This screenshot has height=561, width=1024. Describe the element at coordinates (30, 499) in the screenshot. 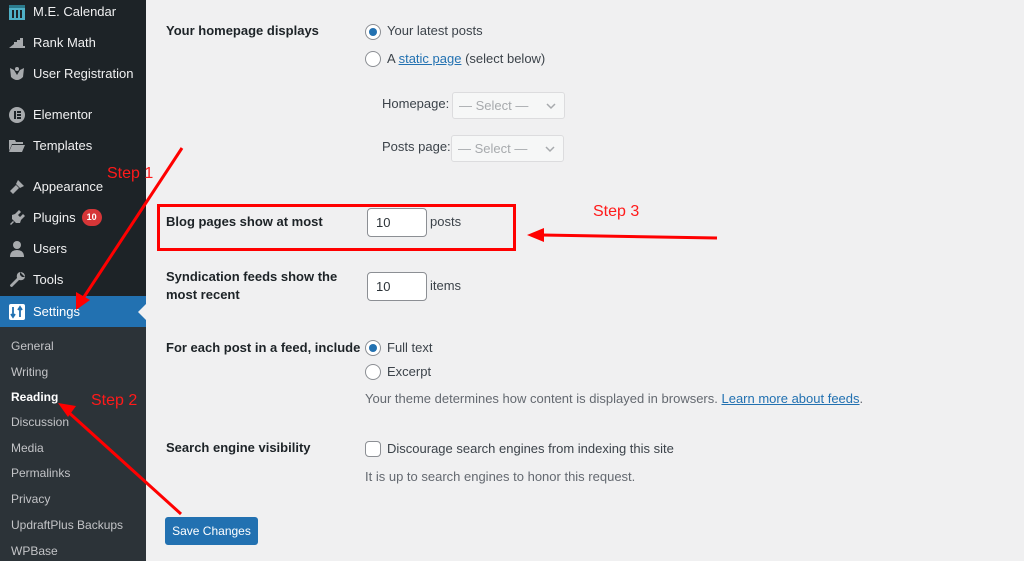

I see `submenu-item-privacy: Privacy` at that location.